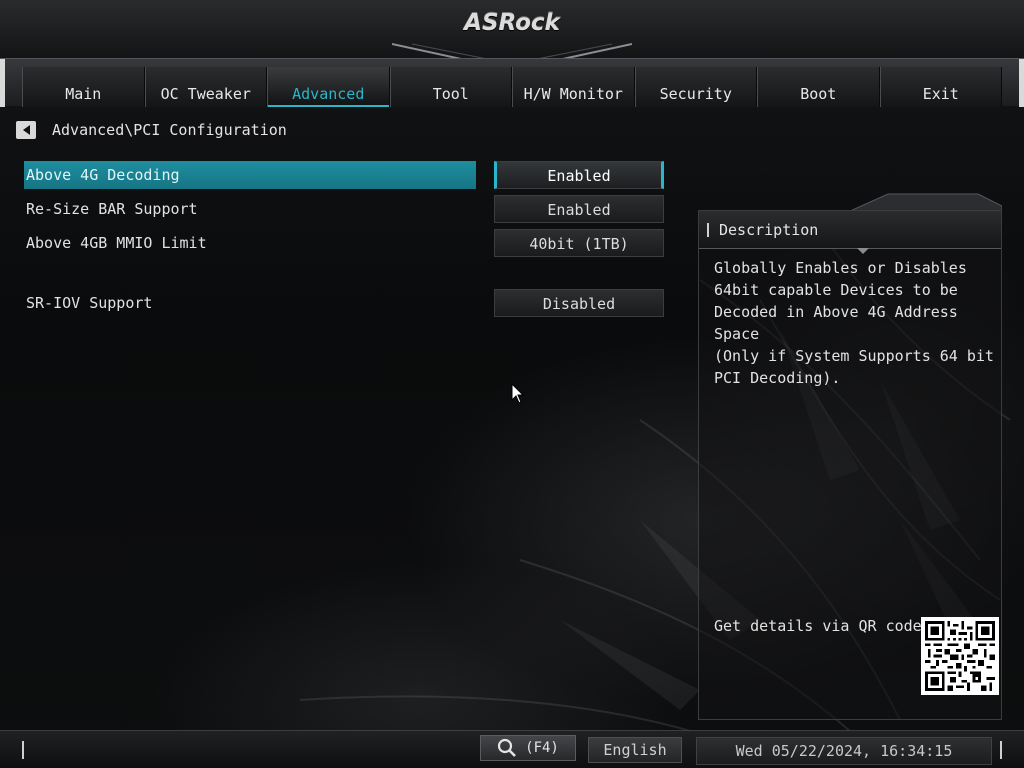 This screenshot has width=1024, height=768. I want to click on description-title: Description, so click(769, 229).